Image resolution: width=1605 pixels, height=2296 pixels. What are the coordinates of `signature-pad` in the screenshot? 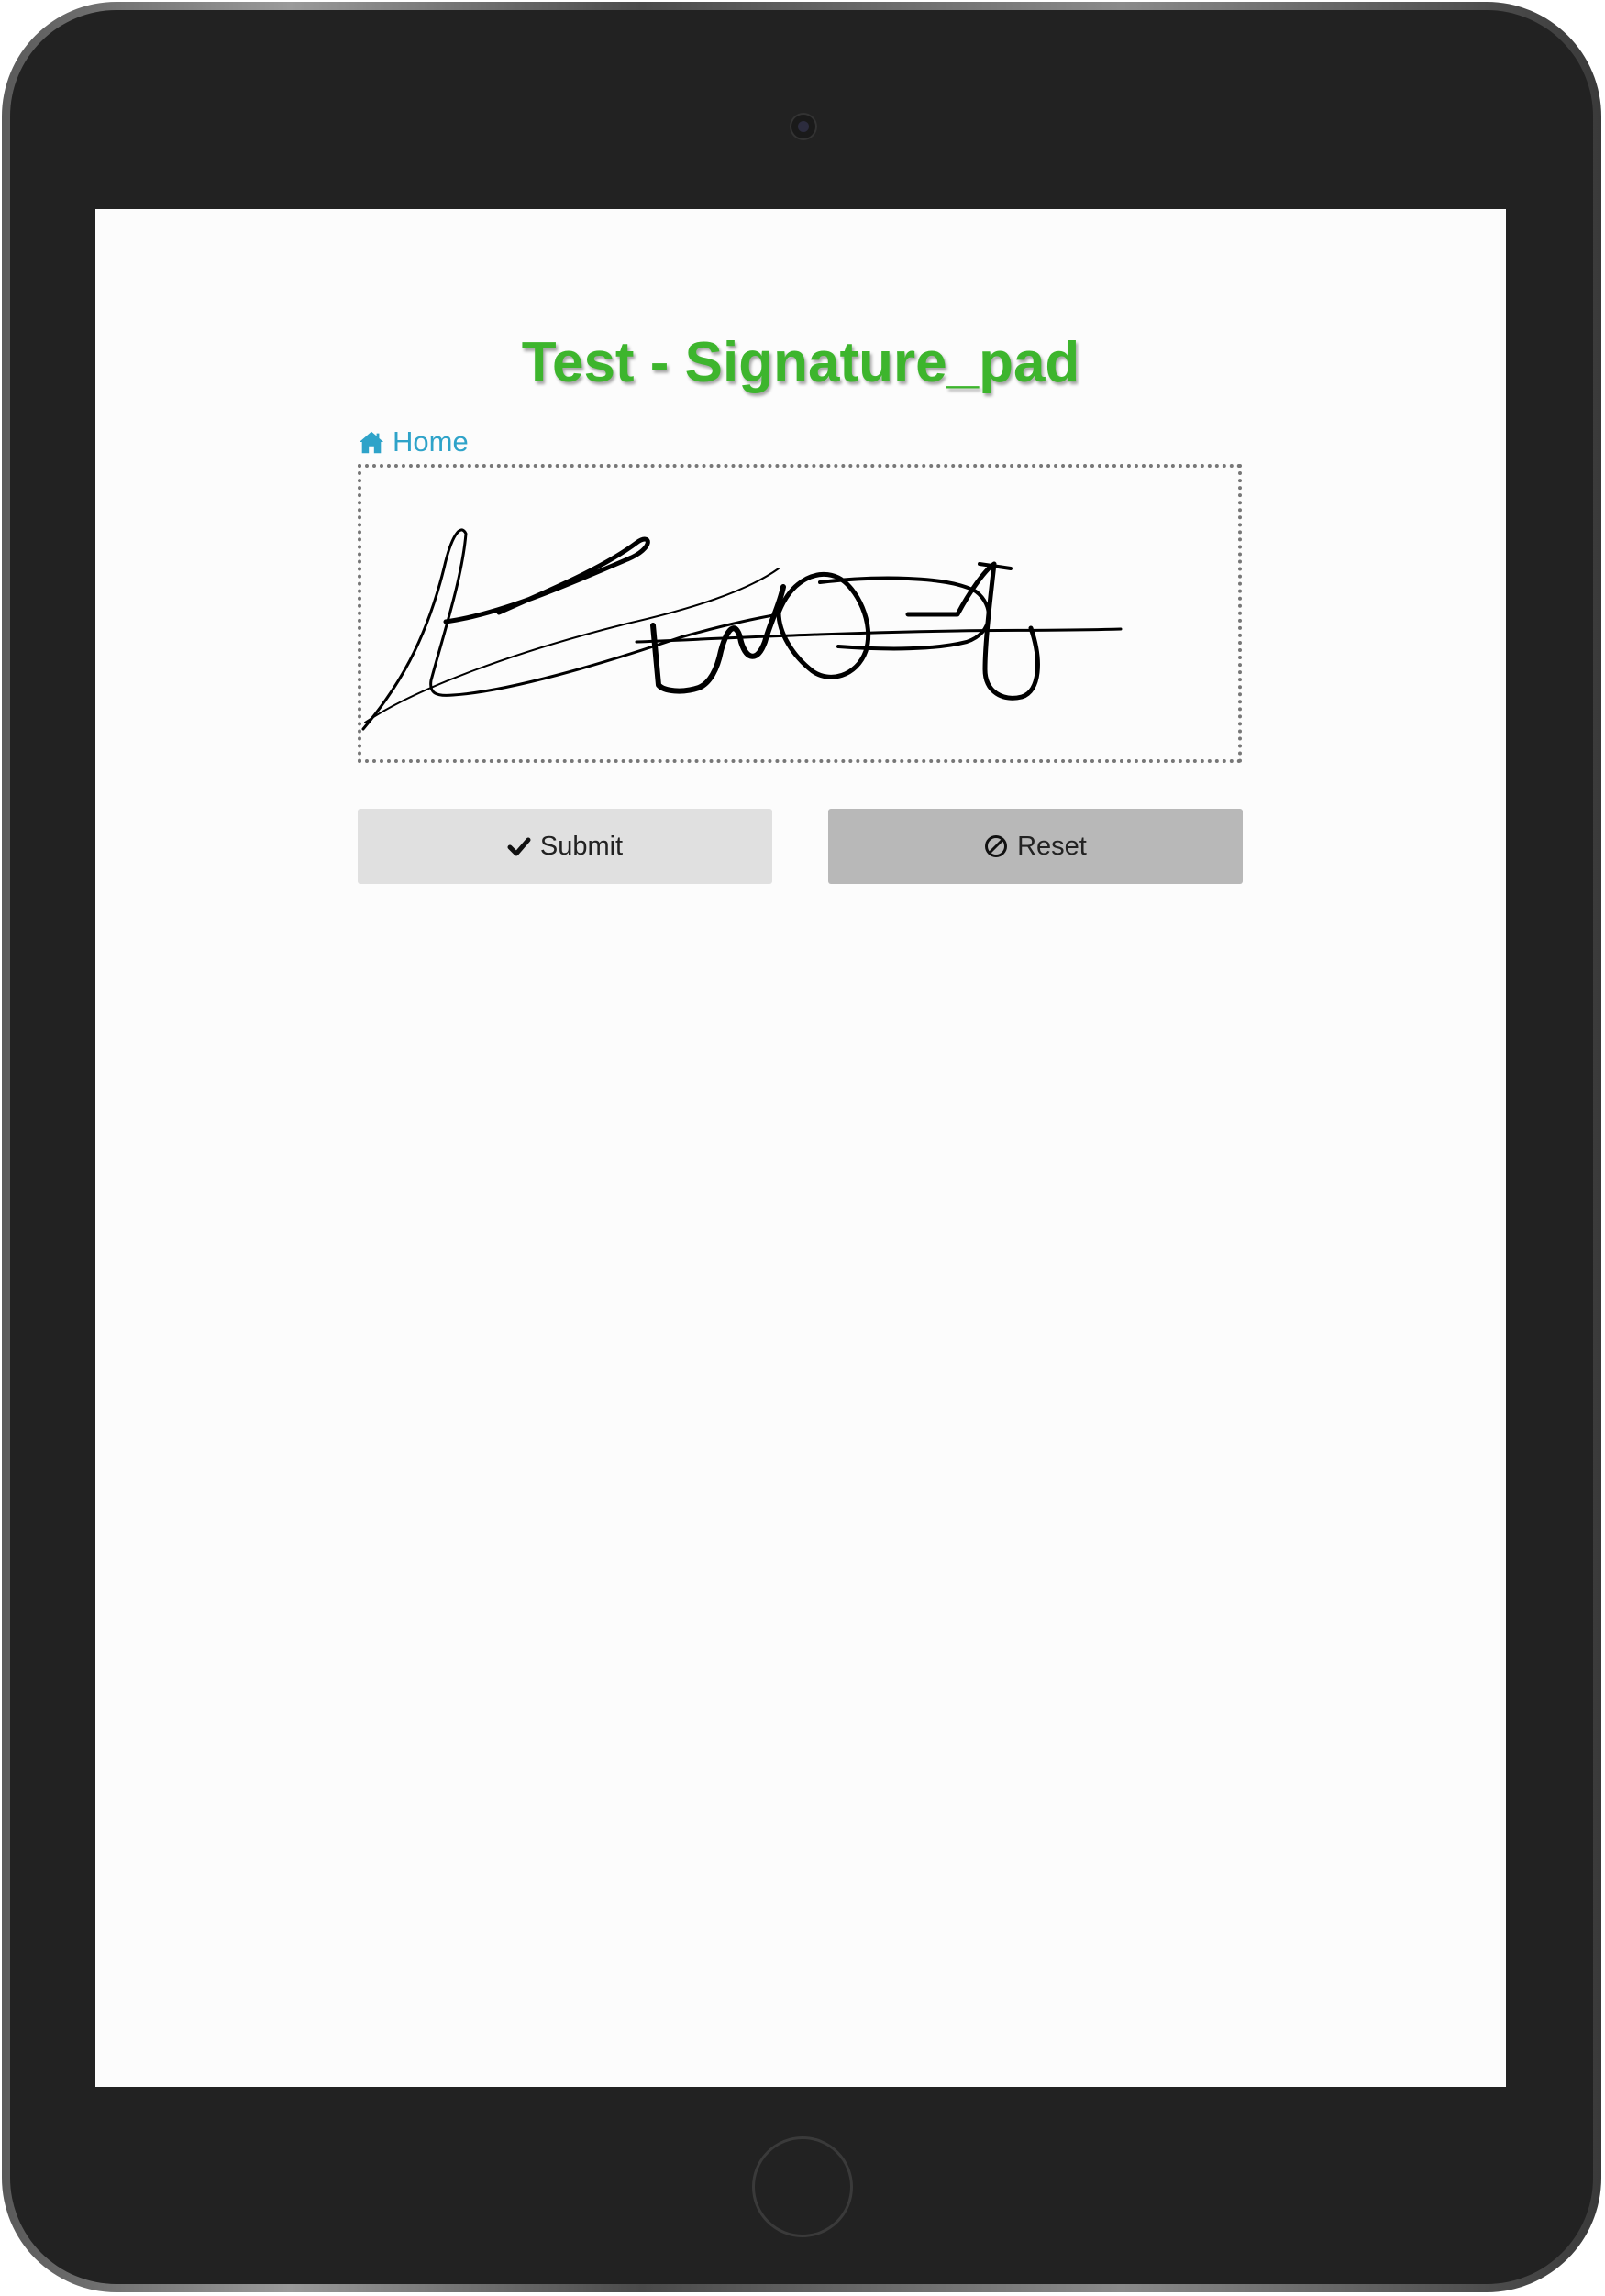 It's located at (800, 613).